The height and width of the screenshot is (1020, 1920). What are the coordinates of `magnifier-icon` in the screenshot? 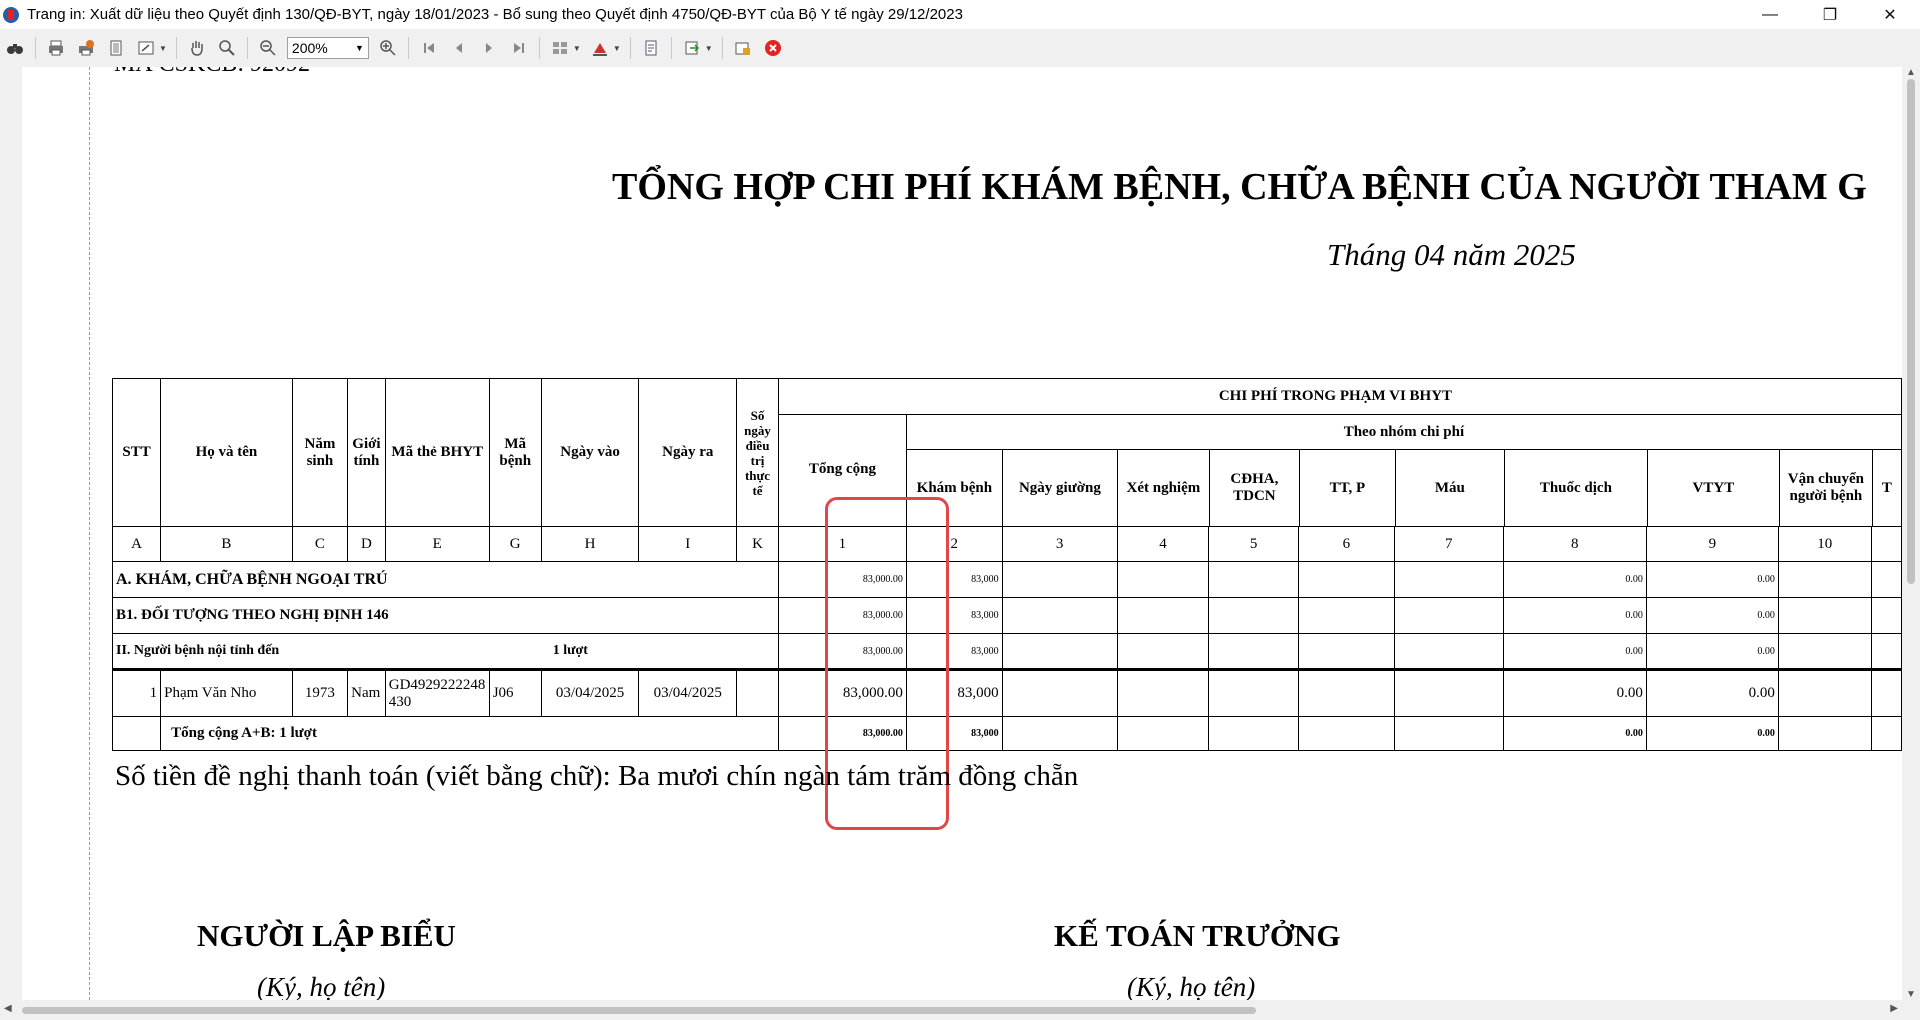 It's located at (227, 48).